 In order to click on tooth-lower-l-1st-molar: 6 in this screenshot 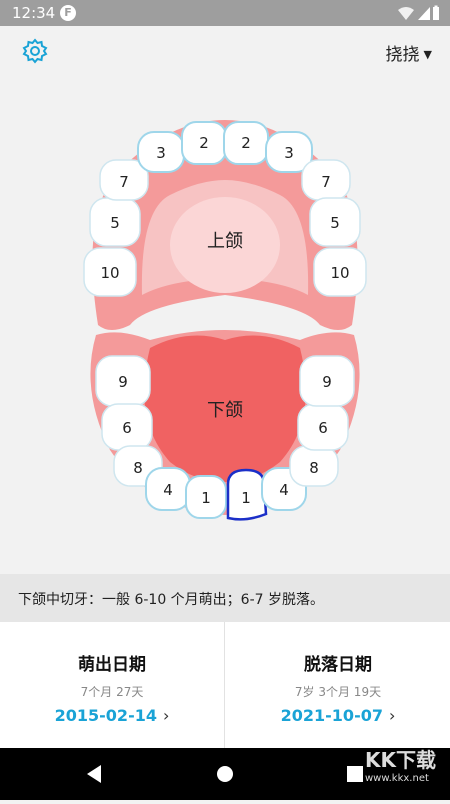, I will do `click(323, 427)`.